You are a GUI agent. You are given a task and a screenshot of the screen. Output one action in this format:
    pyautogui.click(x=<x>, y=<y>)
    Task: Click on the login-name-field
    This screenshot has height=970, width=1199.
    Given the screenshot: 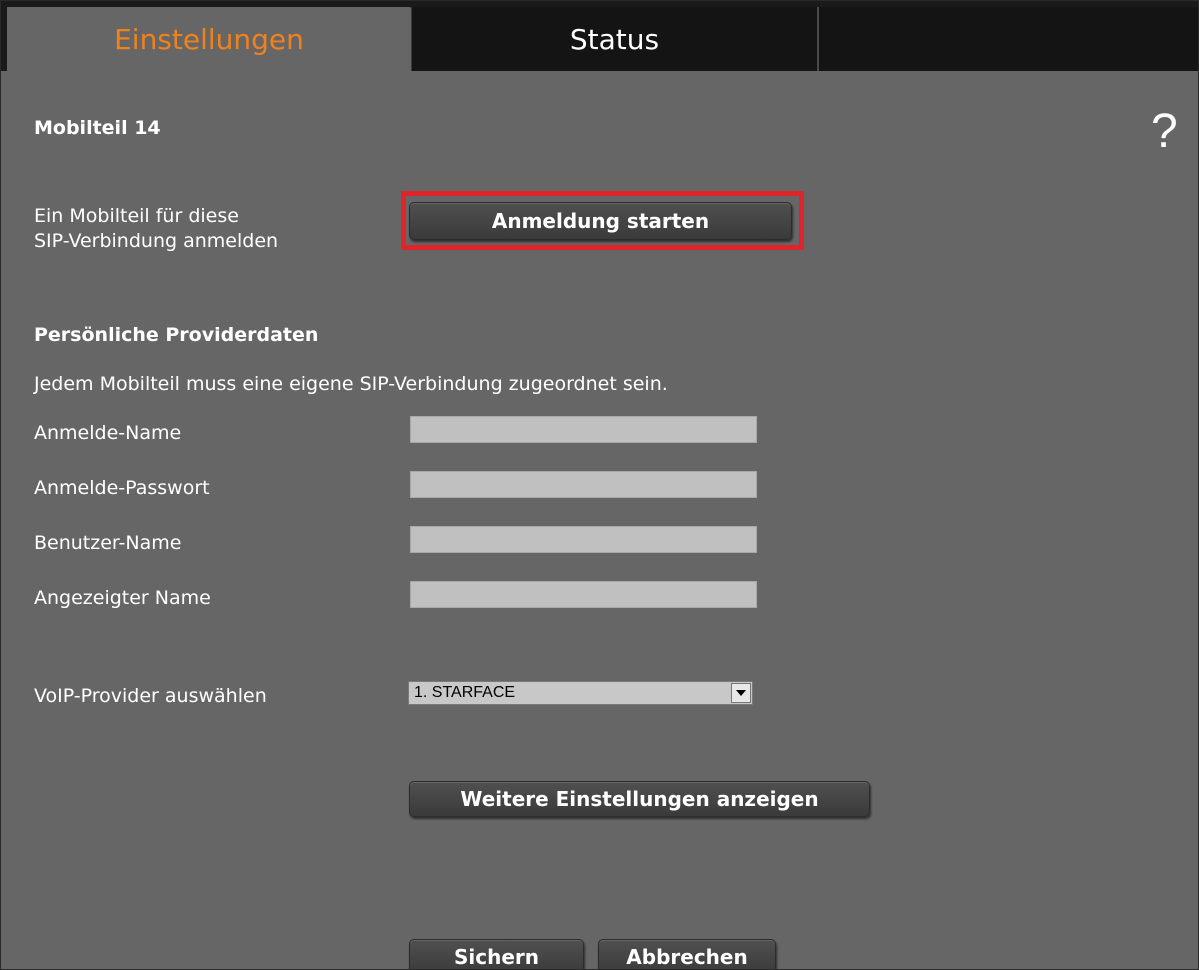 What is the action you would take?
    pyautogui.click(x=583, y=429)
    